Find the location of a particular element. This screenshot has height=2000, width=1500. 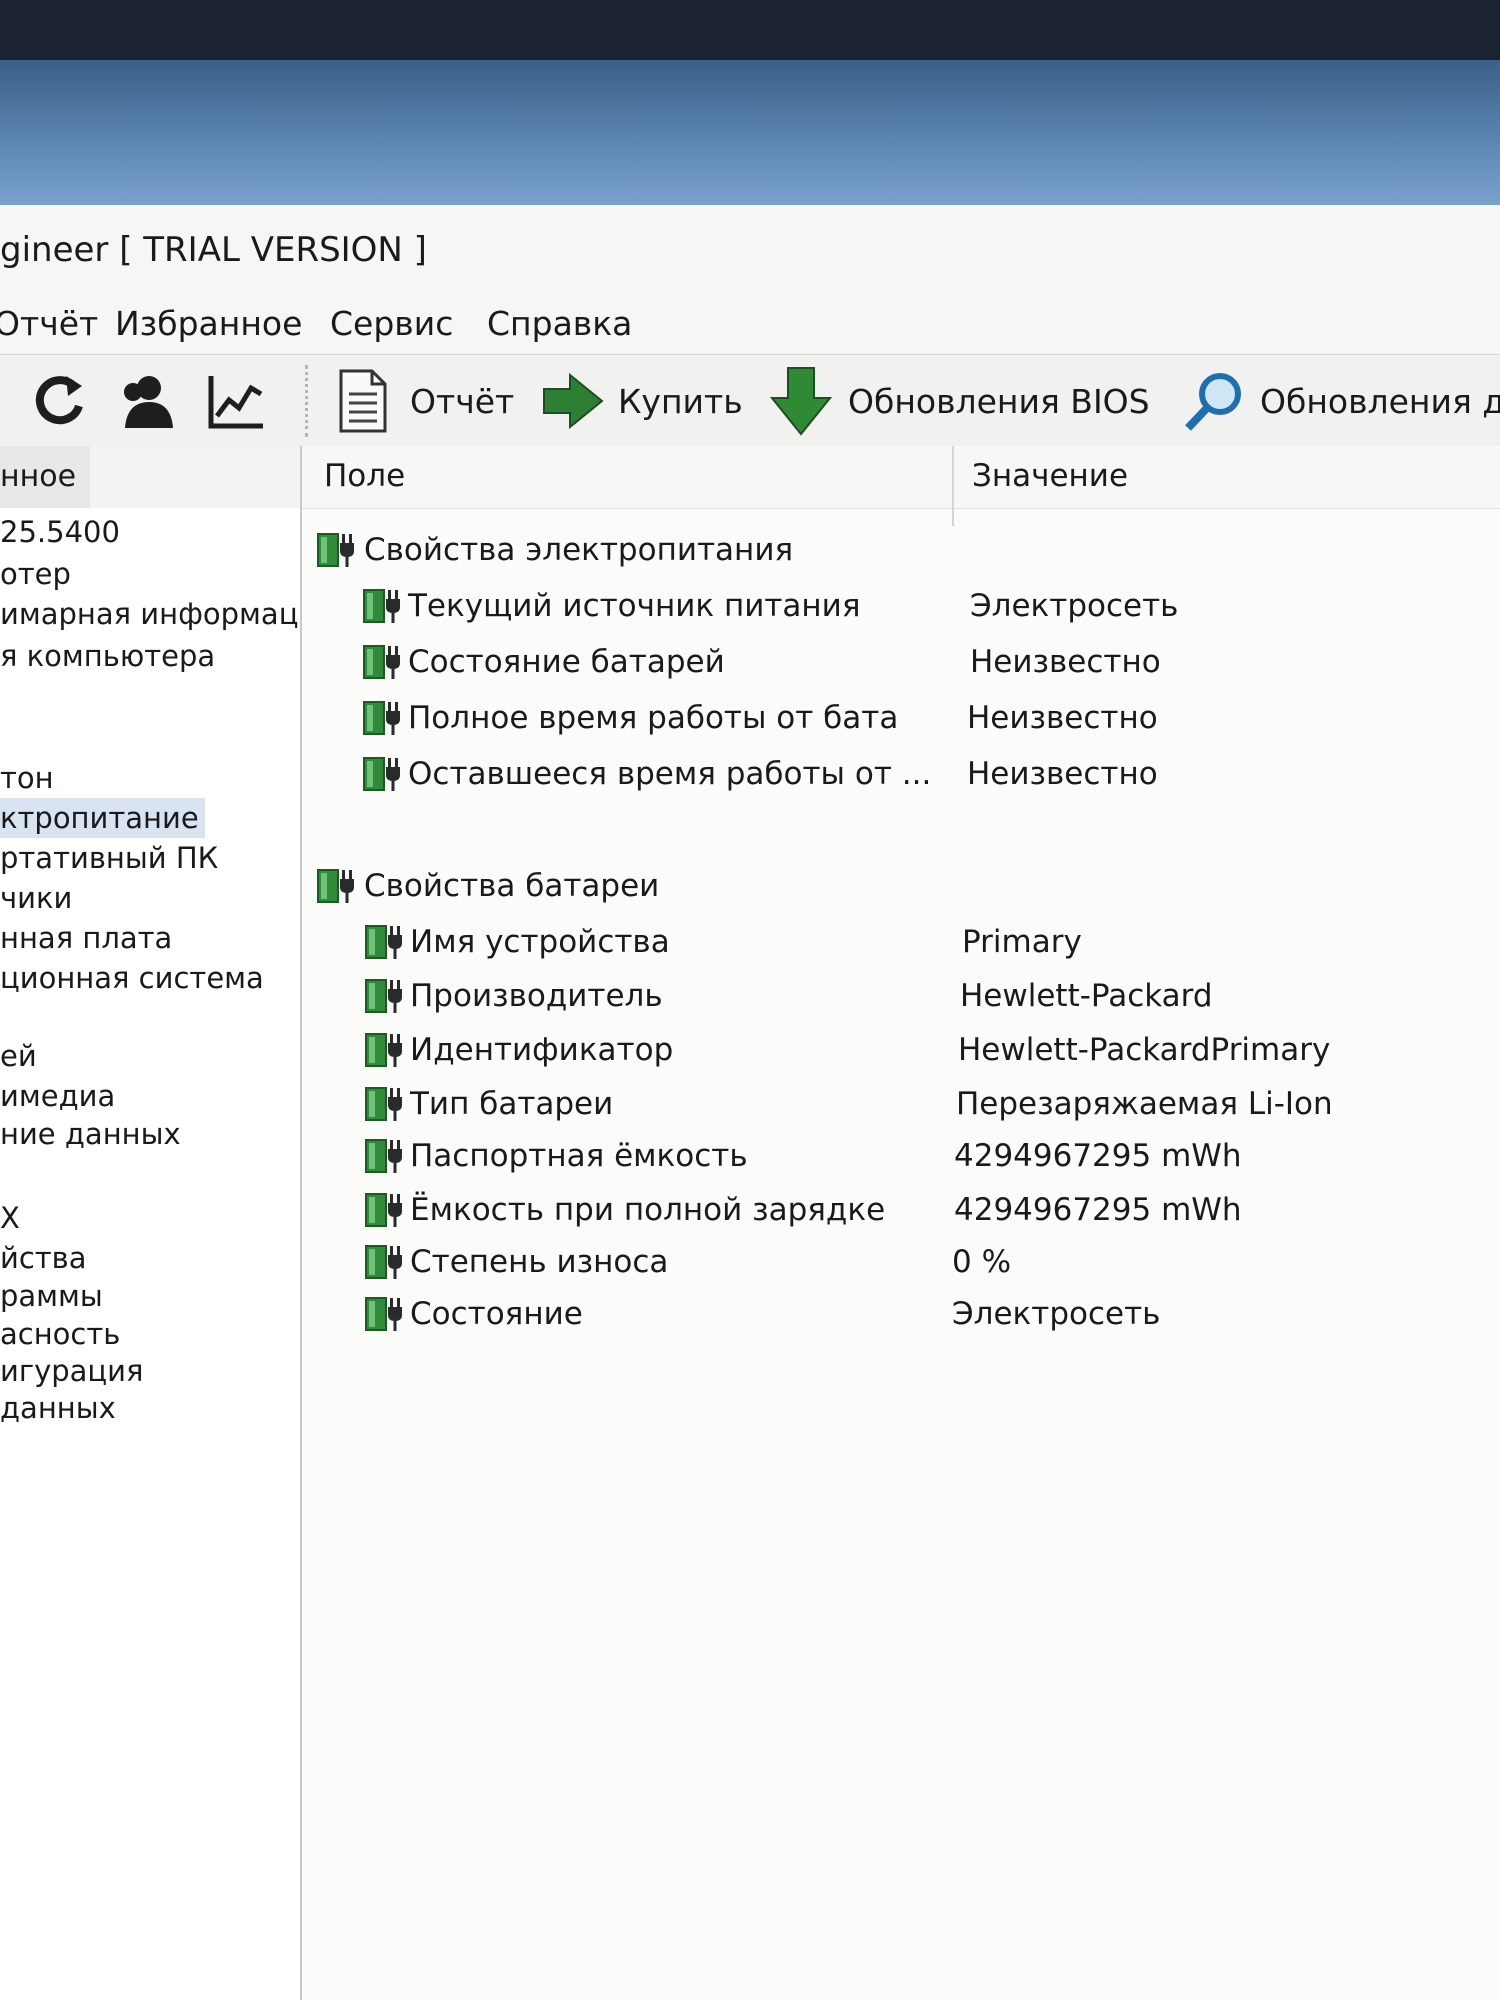

column-header-row: Поле Значение is located at coordinates (901, 486).